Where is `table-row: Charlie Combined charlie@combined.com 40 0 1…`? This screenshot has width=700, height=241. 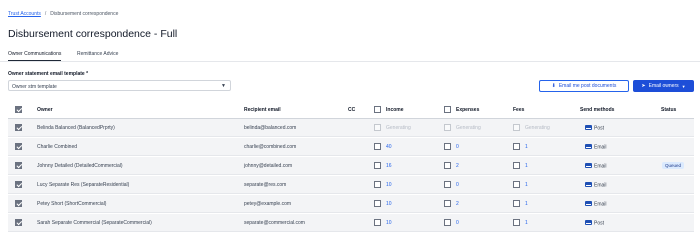 table-row: Charlie Combined charlie@combined.com 40 0 1… is located at coordinates (351, 147).